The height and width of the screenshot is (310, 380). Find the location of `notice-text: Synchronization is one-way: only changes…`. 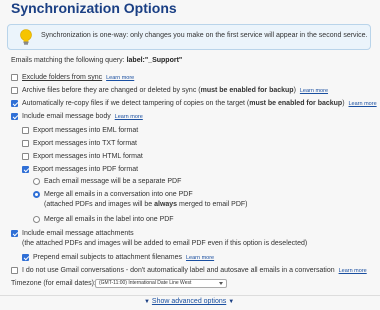

notice-text: Synchronization is one-way: only changes… is located at coordinates (204, 35).